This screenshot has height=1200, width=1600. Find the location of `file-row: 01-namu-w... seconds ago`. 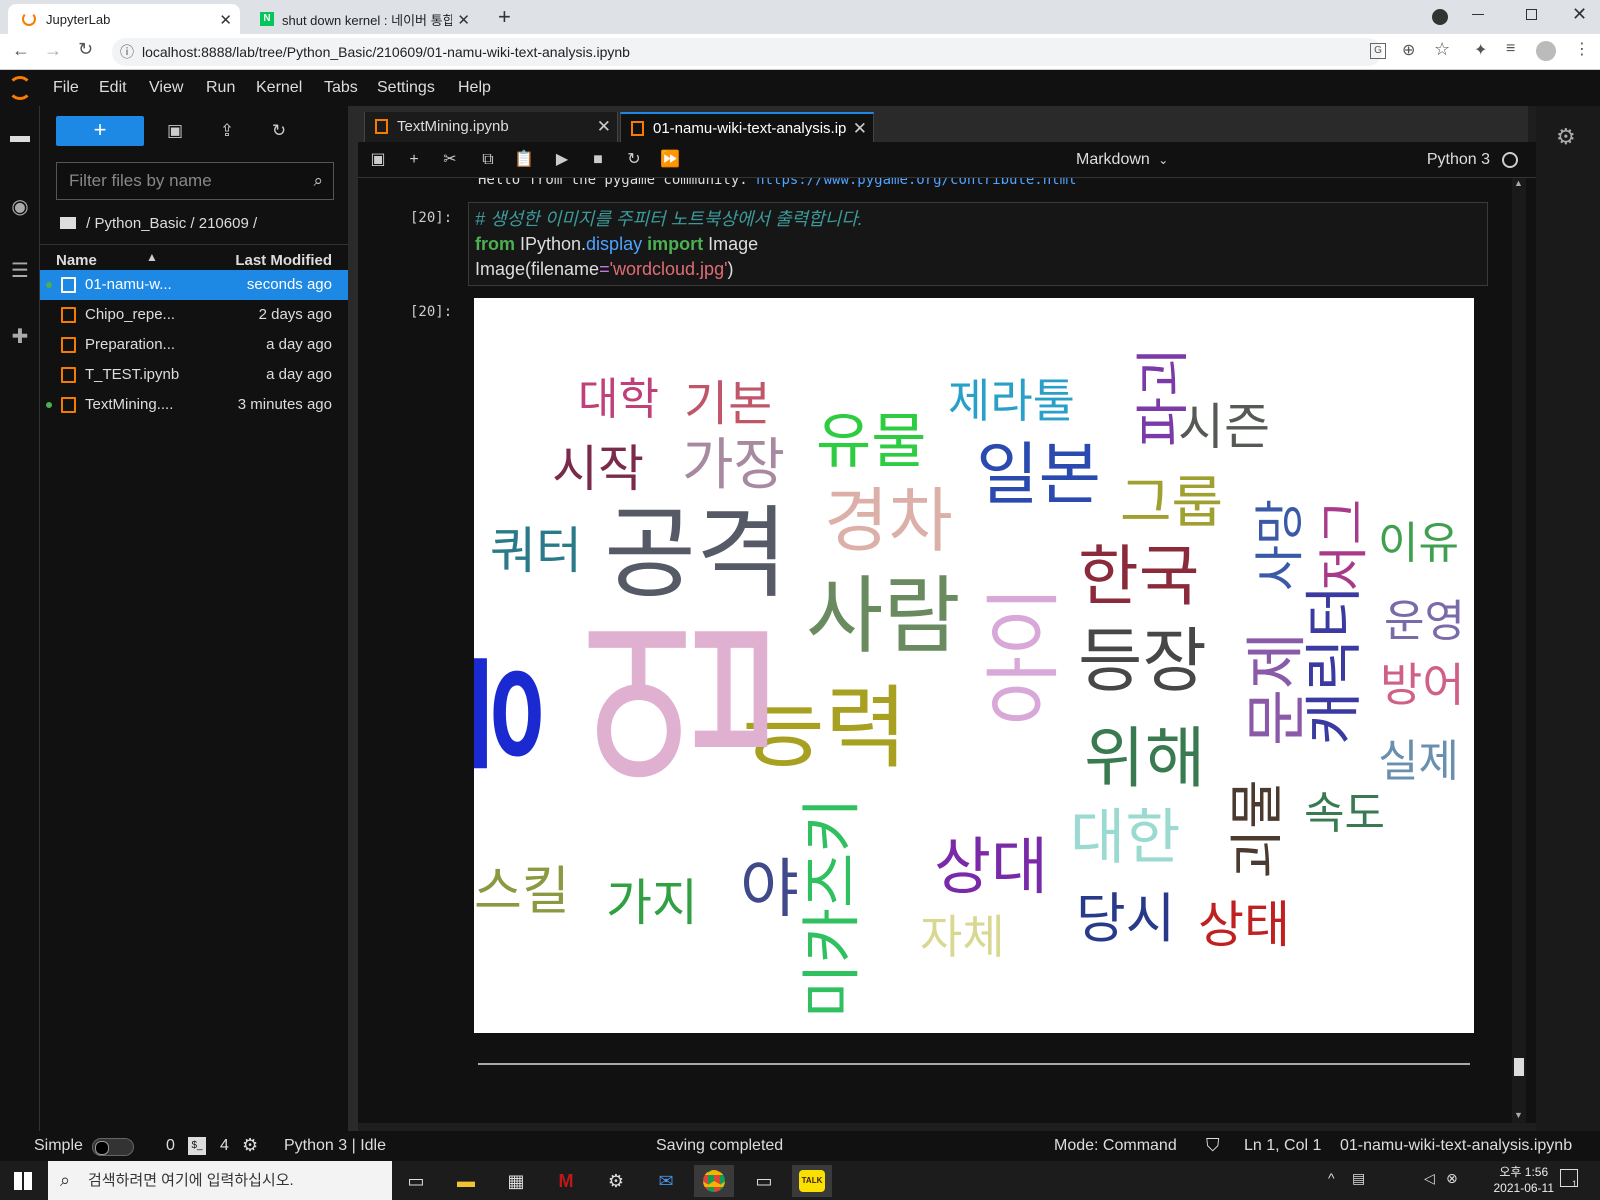

file-row: 01-namu-w... seconds ago is located at coordinates (194, 285).